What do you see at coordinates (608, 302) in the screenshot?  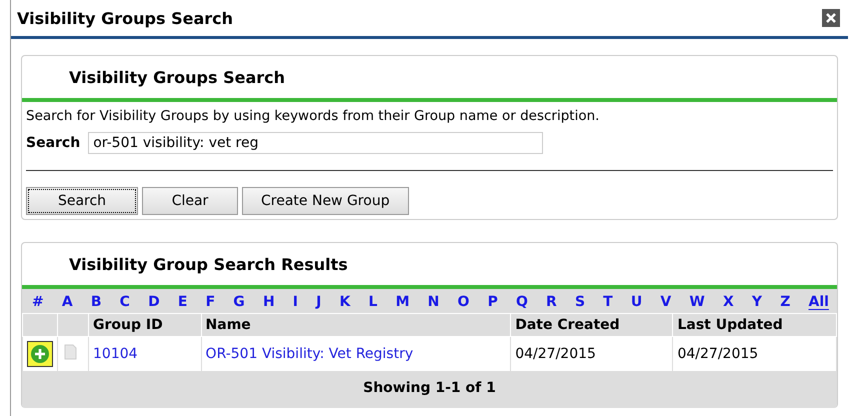 I see `letter-link: T` at bounding box center [608, 302].